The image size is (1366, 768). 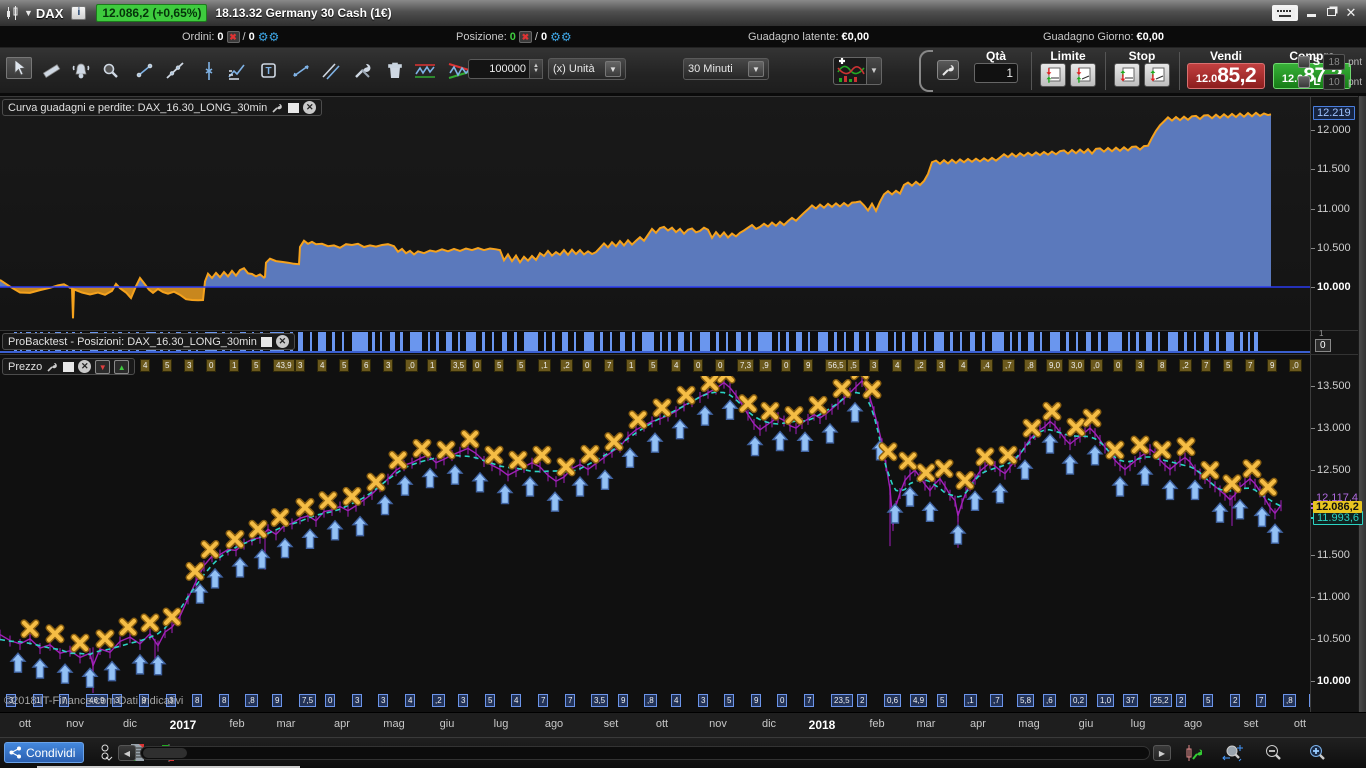 What do you see at coordinates (81, 71) in the screenshot?
I see `alarm-bell-tool` at bounding box center [81, 71].